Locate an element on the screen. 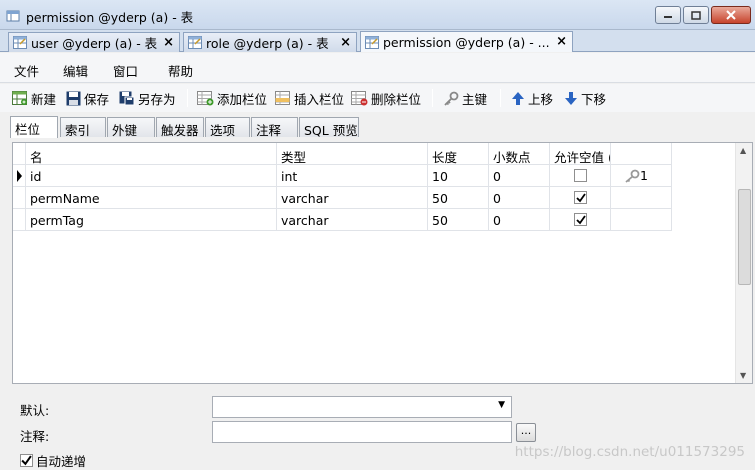  col-header-name: 名 is located at coordinates (151, 154).